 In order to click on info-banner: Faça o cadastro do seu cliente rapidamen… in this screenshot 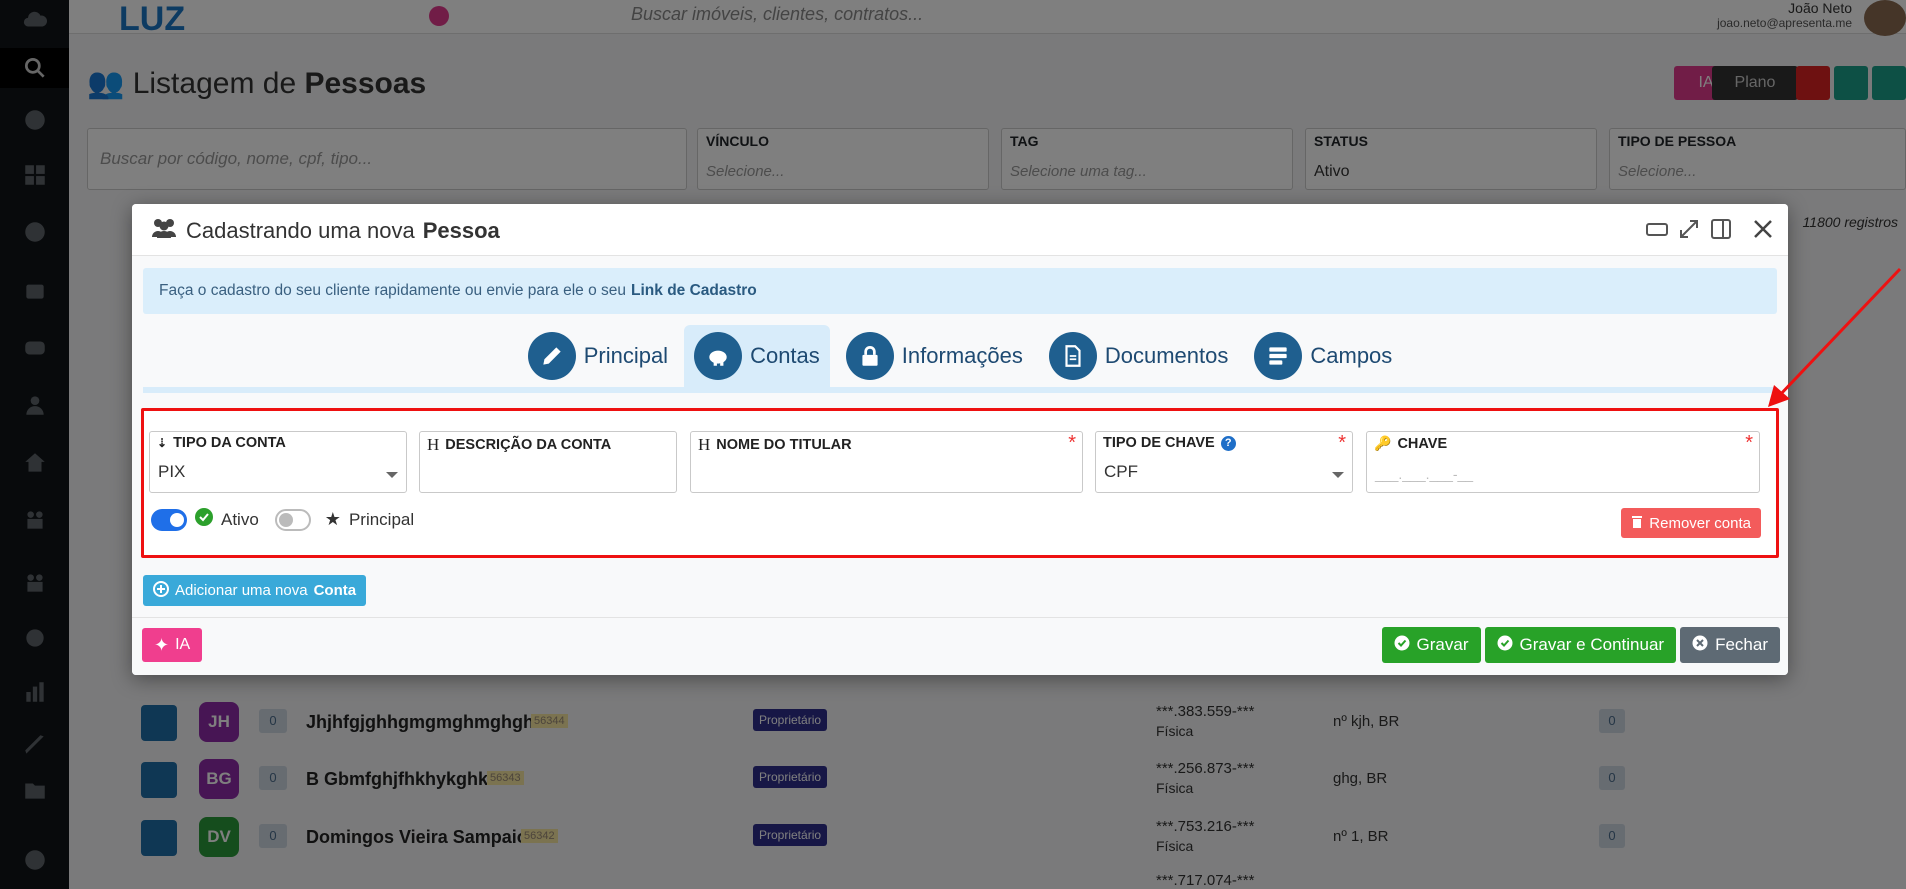, I will do `click(960, 291)`.